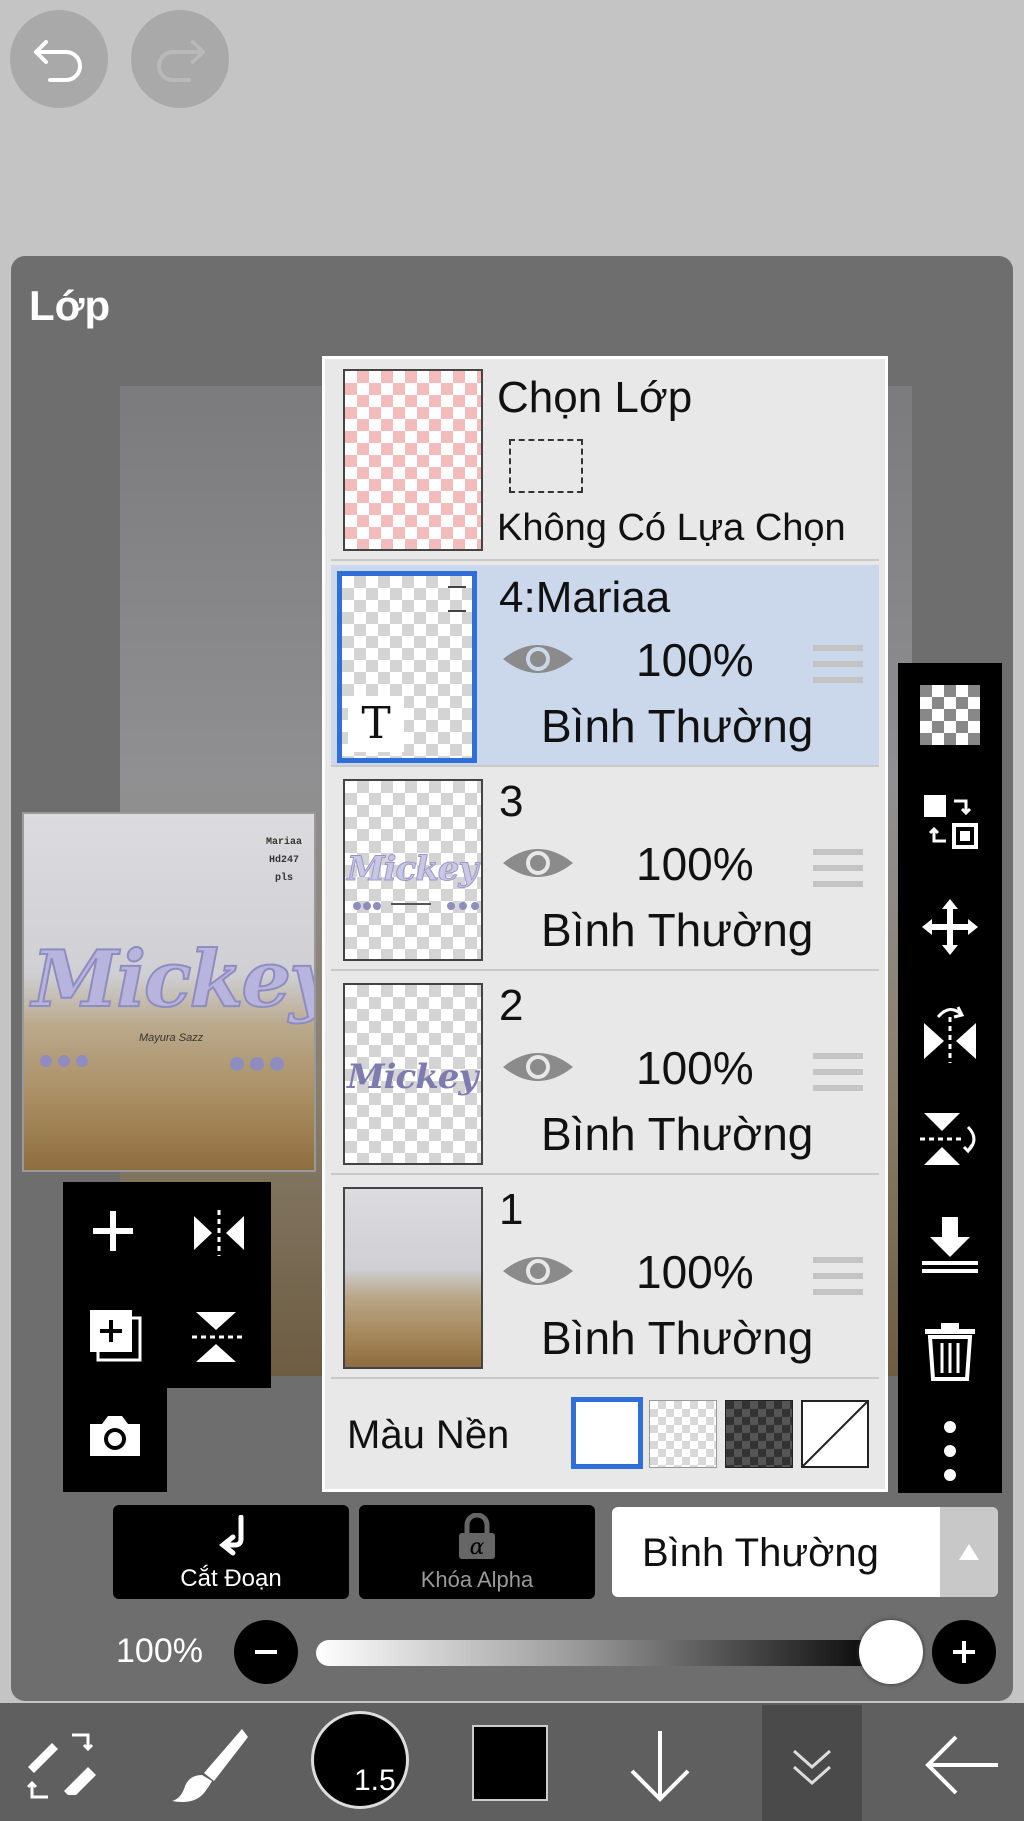 This screenshot has width=1024, height=1821. What do you see at coordinates (605, 1278) in the screenshot?
I see `layer-row: 1 100% Bình Thường` at bounding box center [605, 1278].